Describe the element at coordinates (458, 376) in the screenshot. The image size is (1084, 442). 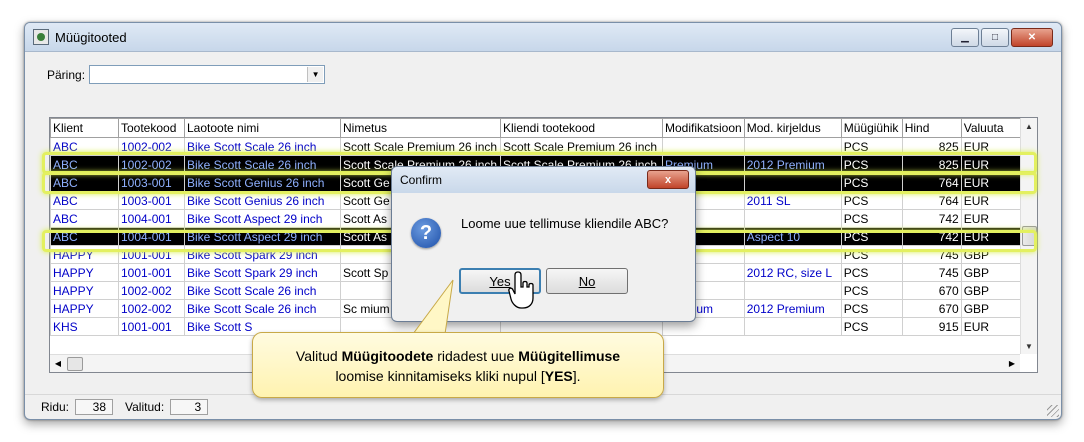
I see `callout-line-2: loomise kinnitamiseks kliki nupul [YES].` at that location.